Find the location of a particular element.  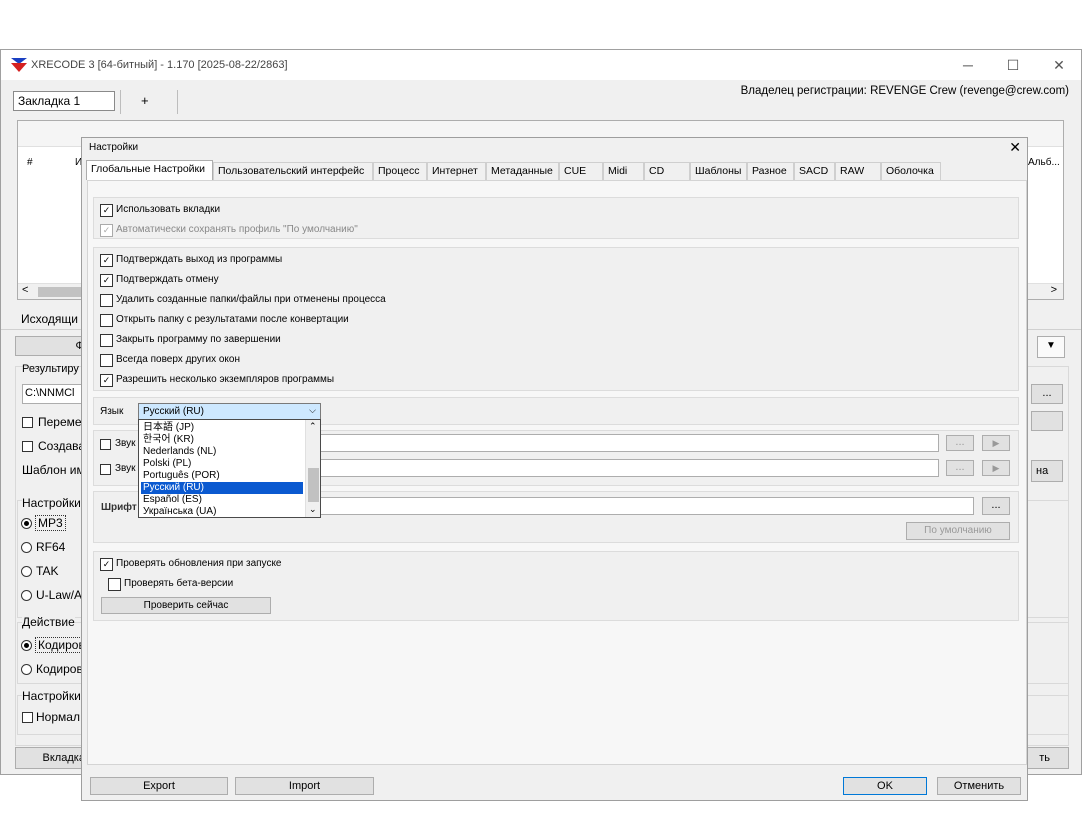

close-on-finish-option: Закрыть программу по завершении is located at coordinates (300, 340).